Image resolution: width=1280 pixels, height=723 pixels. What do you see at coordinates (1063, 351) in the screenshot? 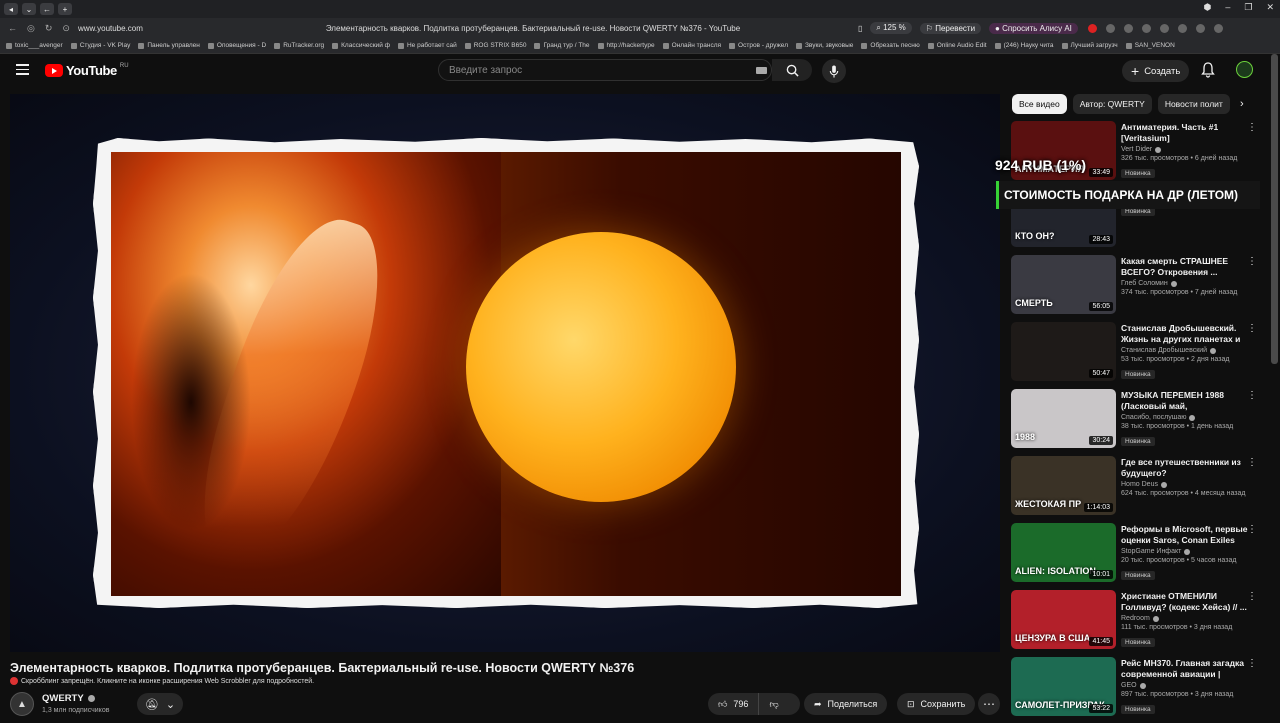
I see `video-thumbnail: 50:47` at bounding box center [1063, 351].